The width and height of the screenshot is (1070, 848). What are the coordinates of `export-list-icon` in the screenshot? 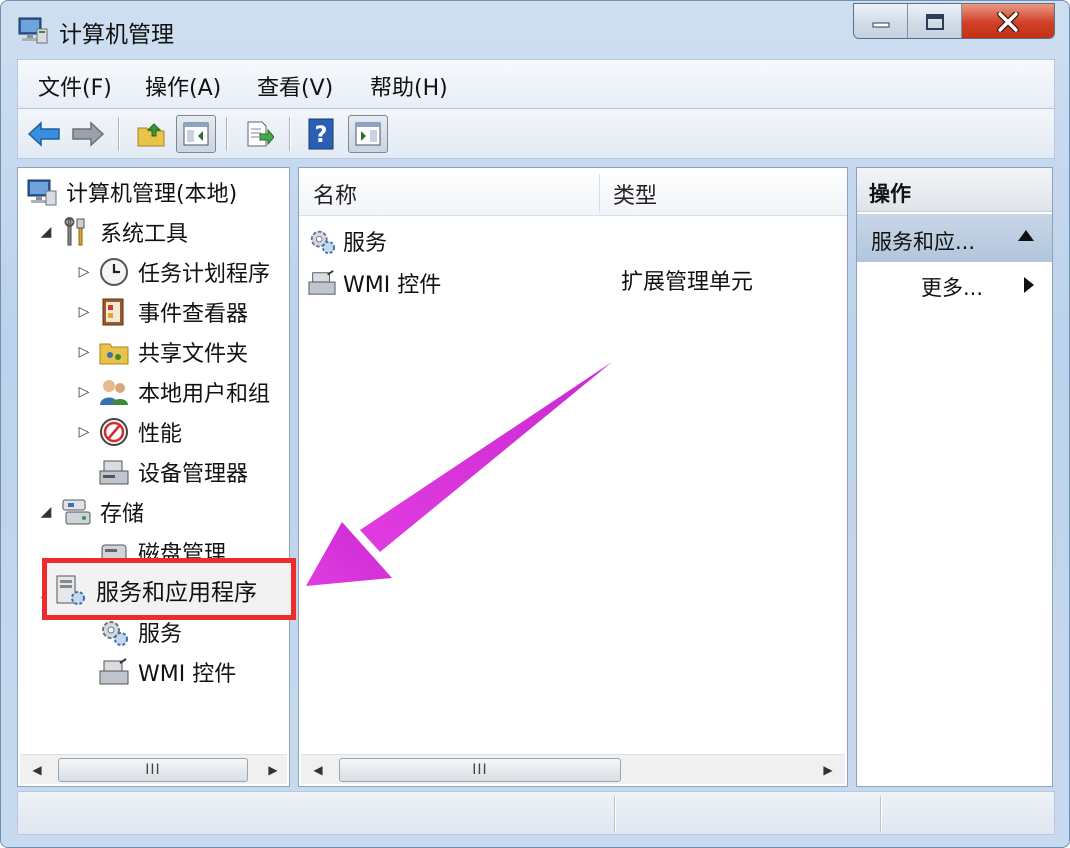 It's located at (260, 134).